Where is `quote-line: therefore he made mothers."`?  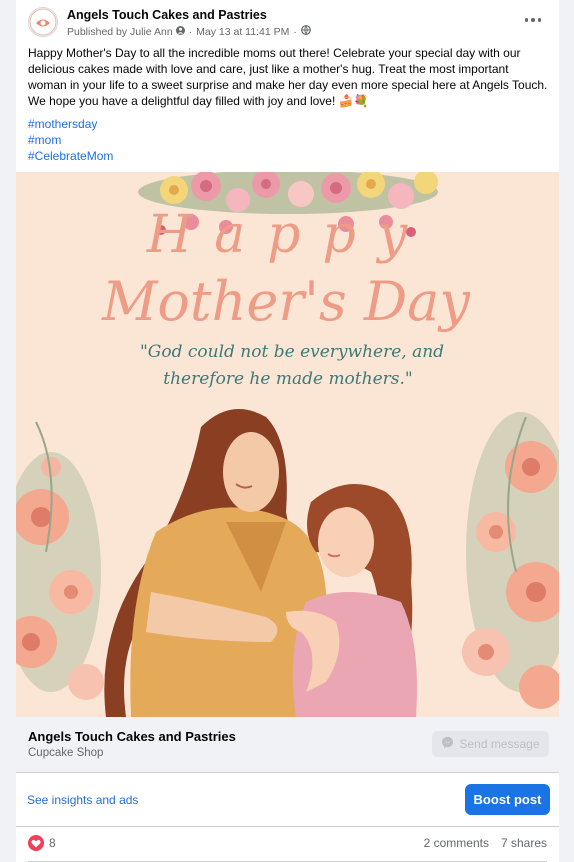
quote-line: therefore he made mothers." is located at coordinates (287, 379).